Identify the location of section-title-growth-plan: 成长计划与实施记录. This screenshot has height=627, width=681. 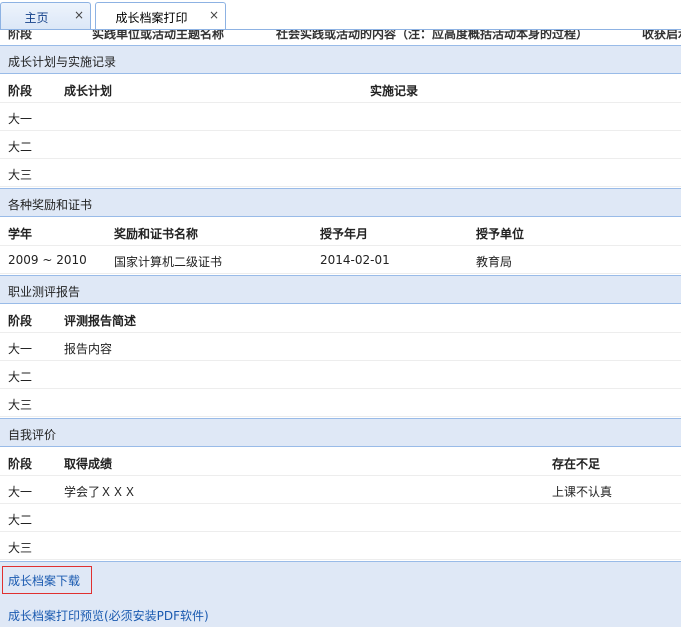
(340, 59).